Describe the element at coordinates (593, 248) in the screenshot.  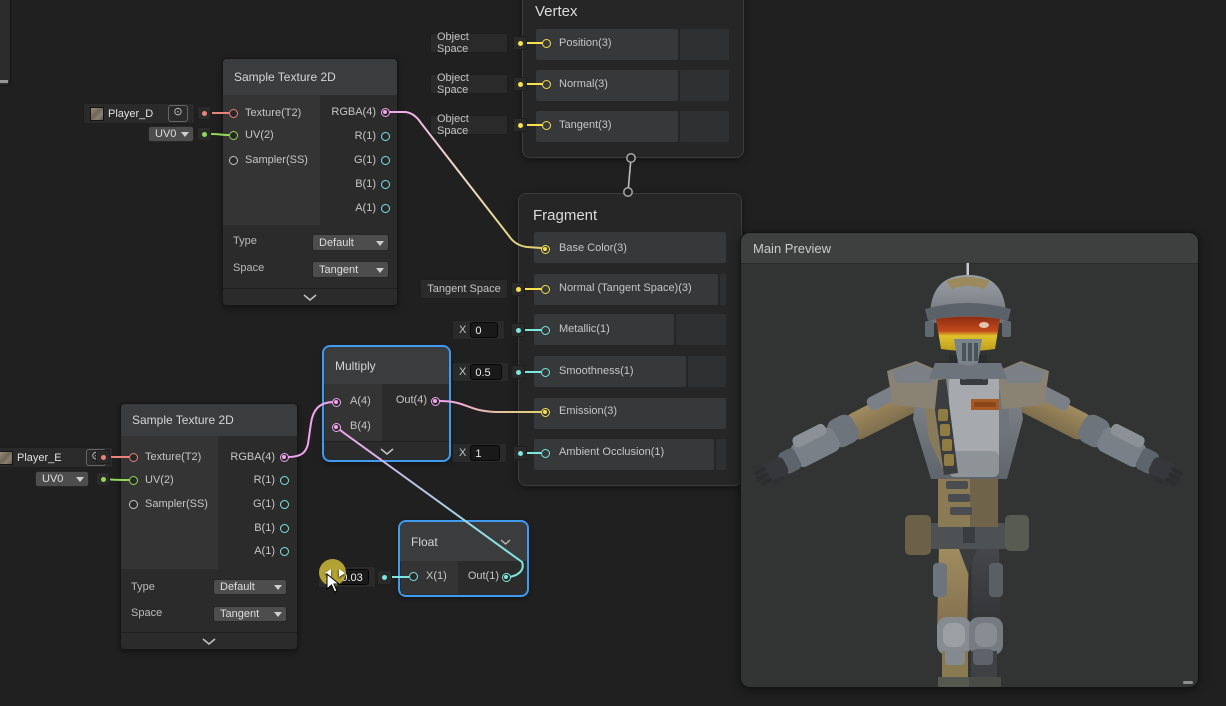
I see `fragment-base-color-label: Base Color(3)` at that location.